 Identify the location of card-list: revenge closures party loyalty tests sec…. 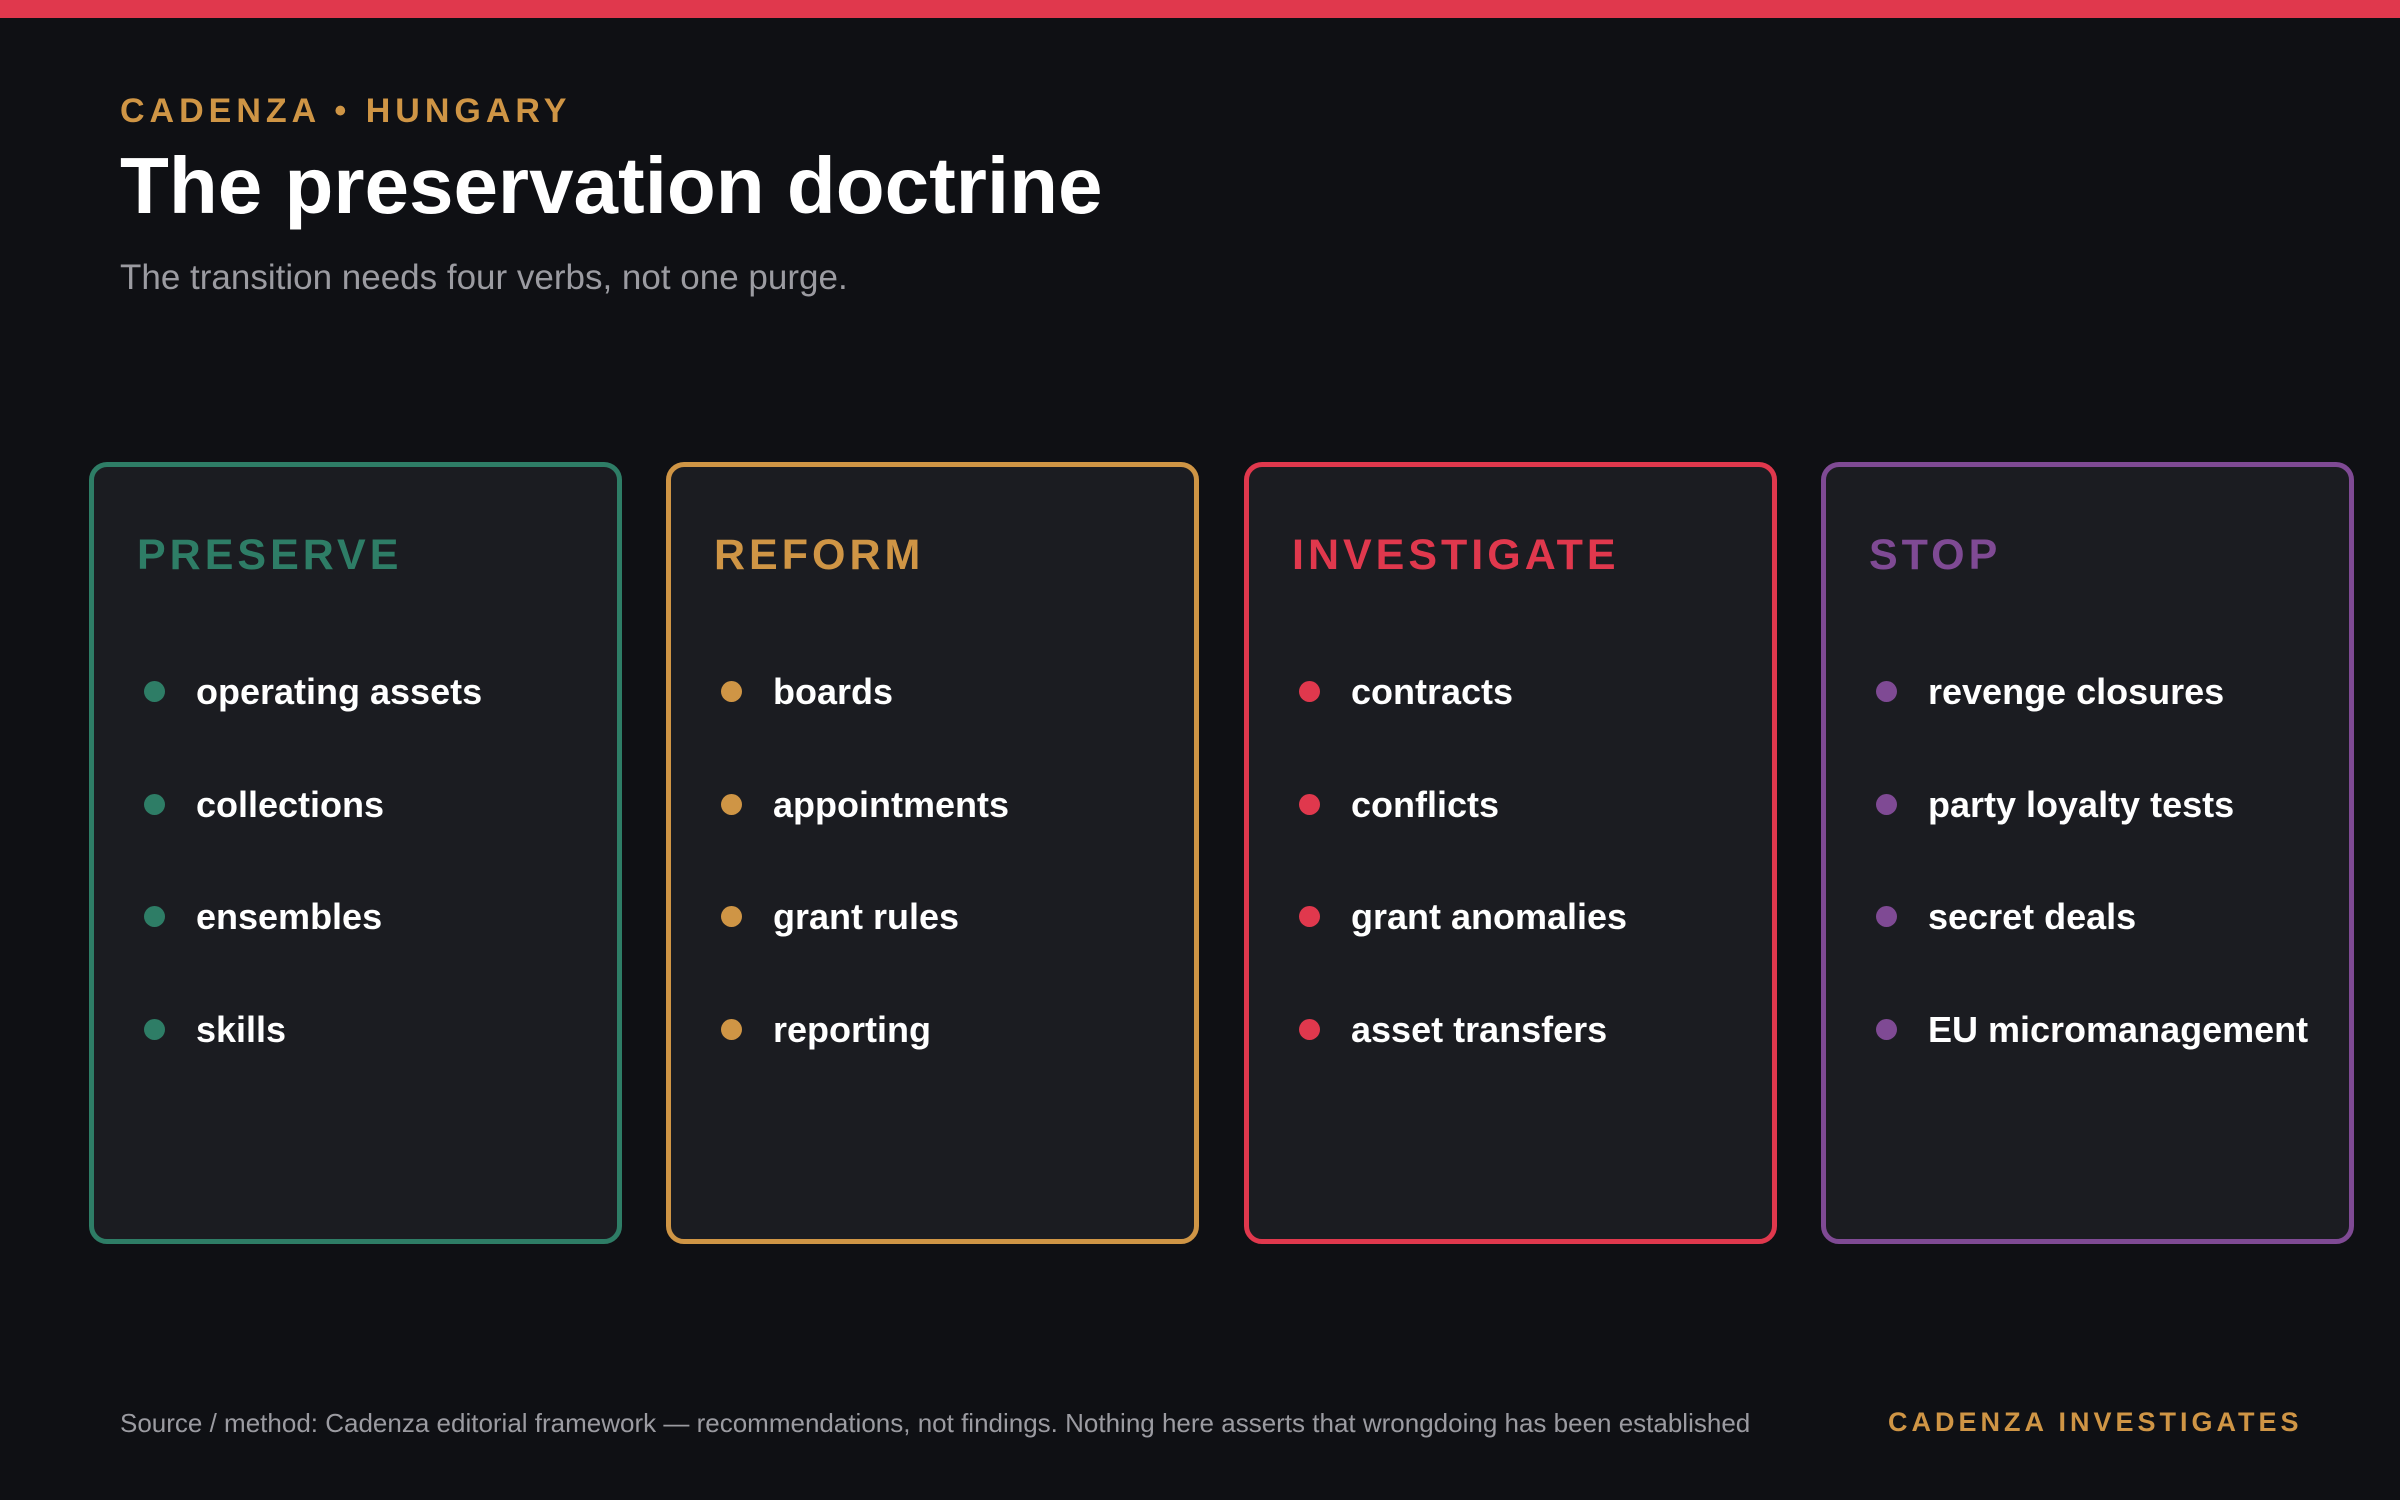
(2092, 898).